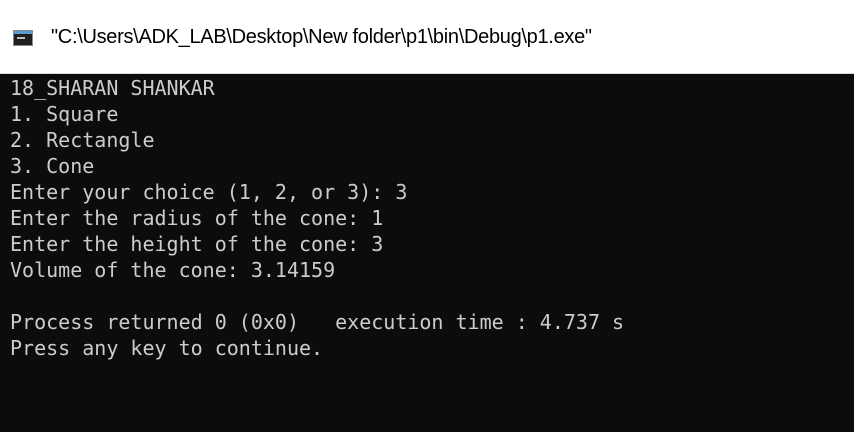 The width and height of the screenshot is (854, 432). I want to click on console-line: Enter the radius of the cone: 1, so click(197, 218).